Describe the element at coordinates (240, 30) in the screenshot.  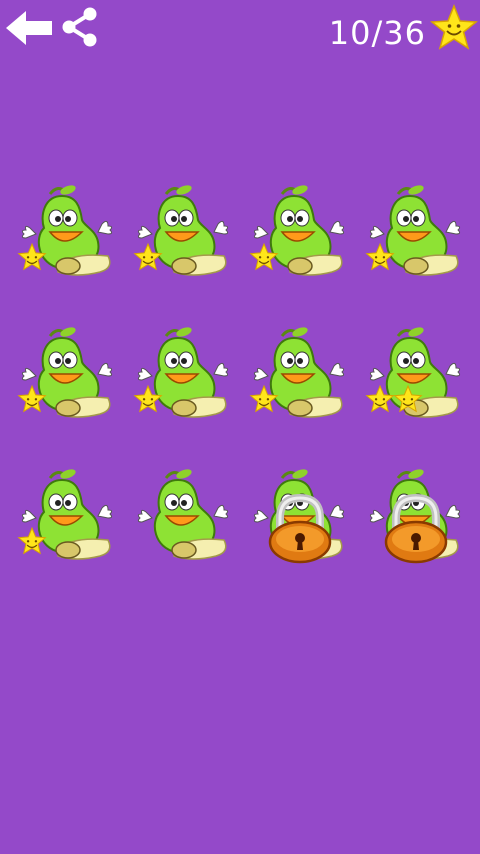
I see `top-bar: 10/36` at that location.